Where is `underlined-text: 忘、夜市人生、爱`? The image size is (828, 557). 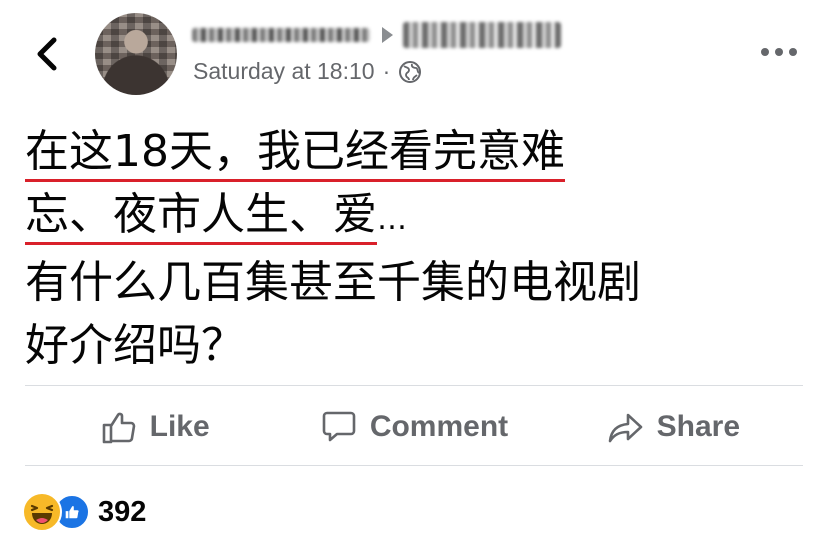 underlined-text: 忘、夜市人生、爱 is located at coordinates (201, 217).